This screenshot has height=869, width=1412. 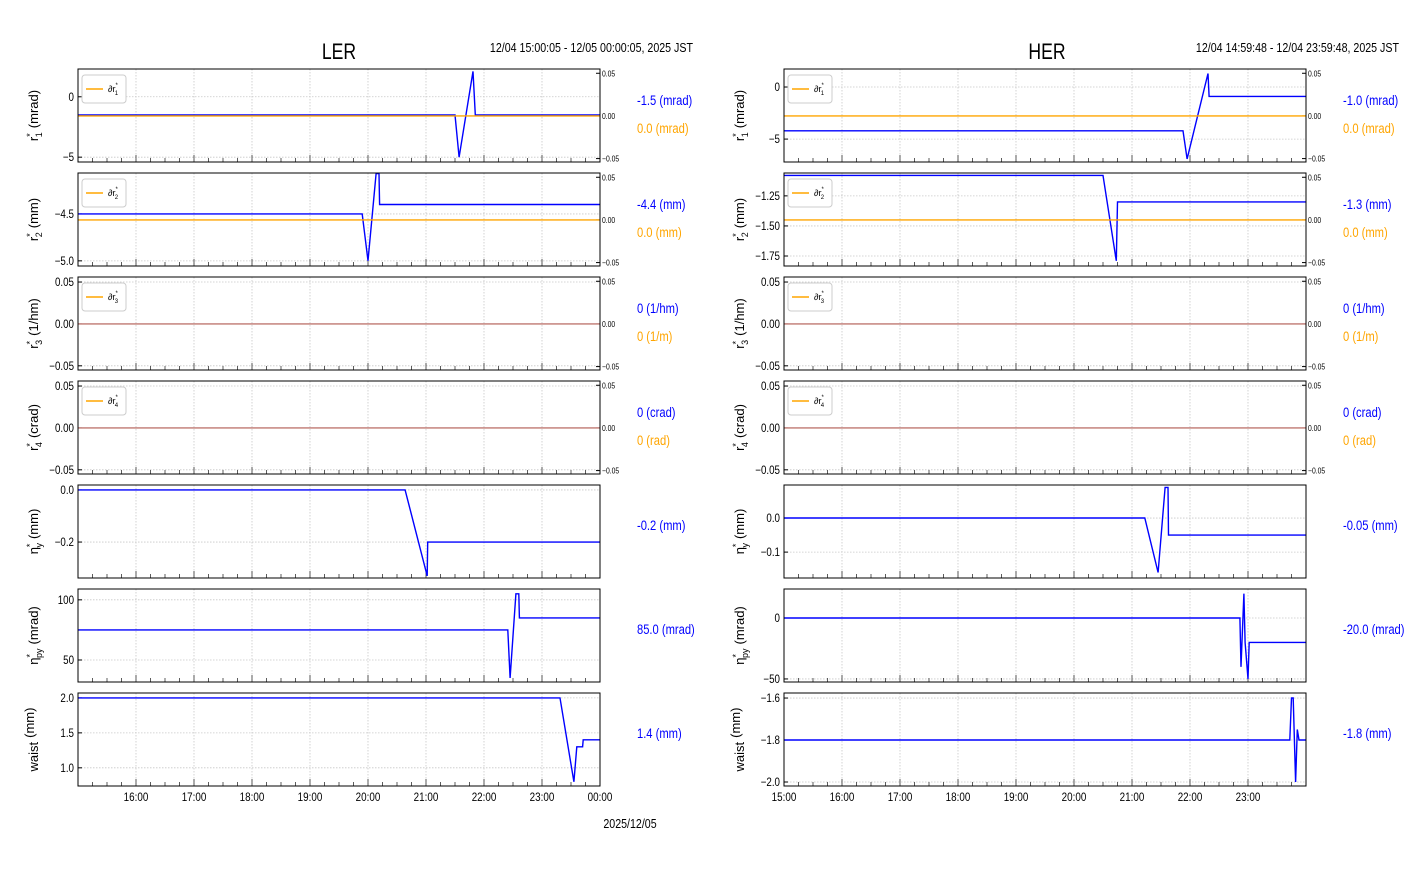 What do you see at coordinates (653, 440) in the screenshot?
I see `current-value-label: 0 (rad)` at bounding box center [653, 440].